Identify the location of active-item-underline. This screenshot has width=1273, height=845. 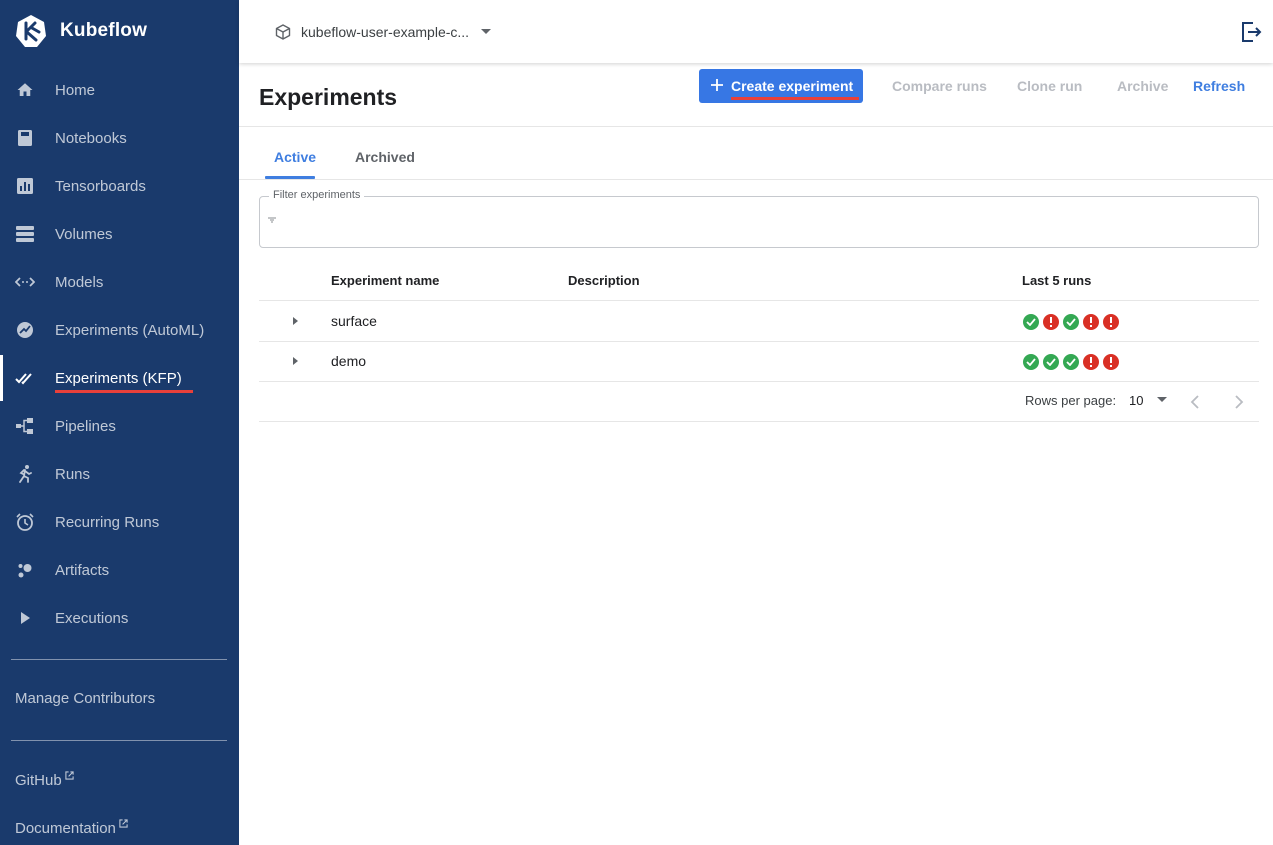
(124, 391).